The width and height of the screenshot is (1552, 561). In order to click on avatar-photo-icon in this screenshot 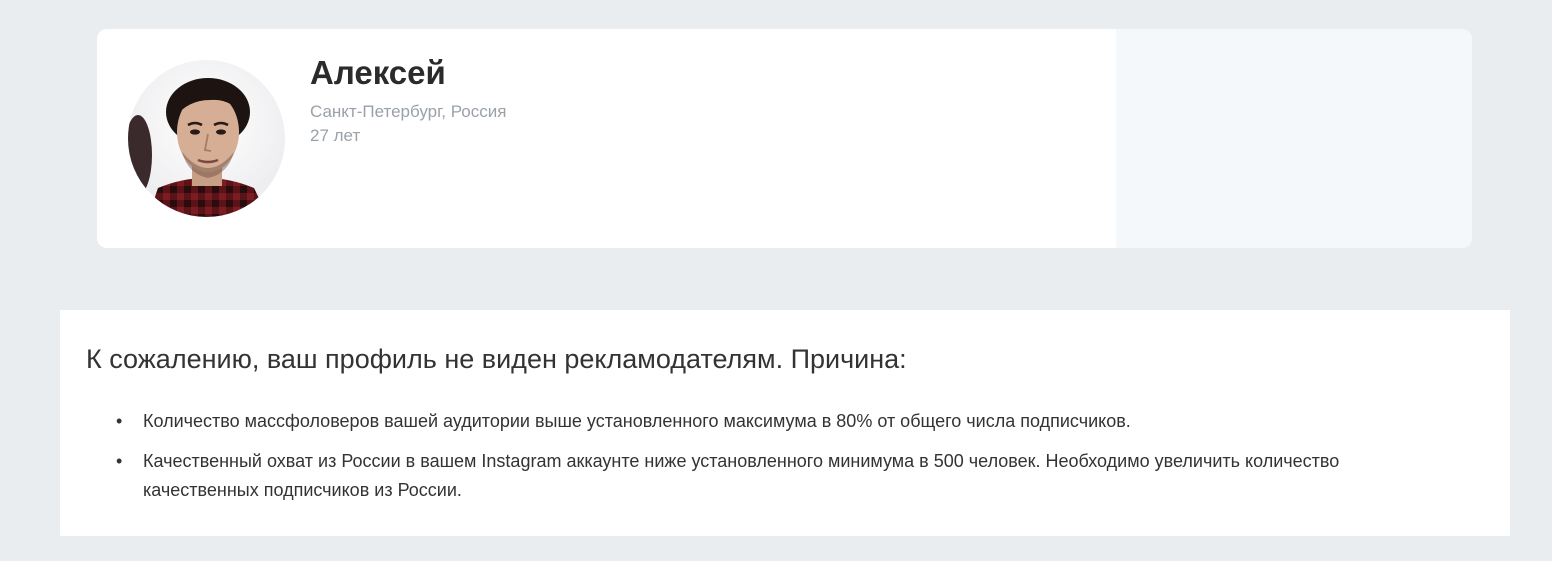, I will do `click(206, 138)`.